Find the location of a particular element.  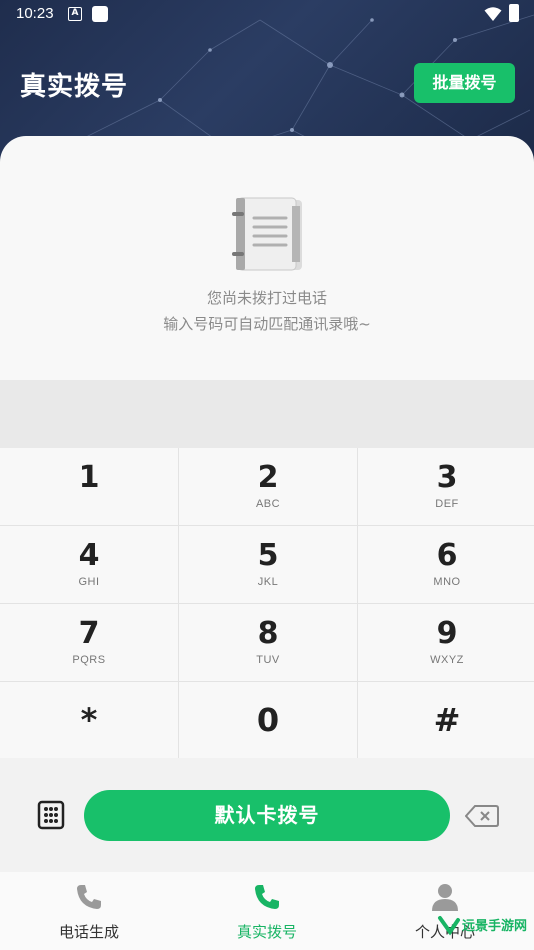

key-9: 9 WXYZ is located at coordinates (446, 642).